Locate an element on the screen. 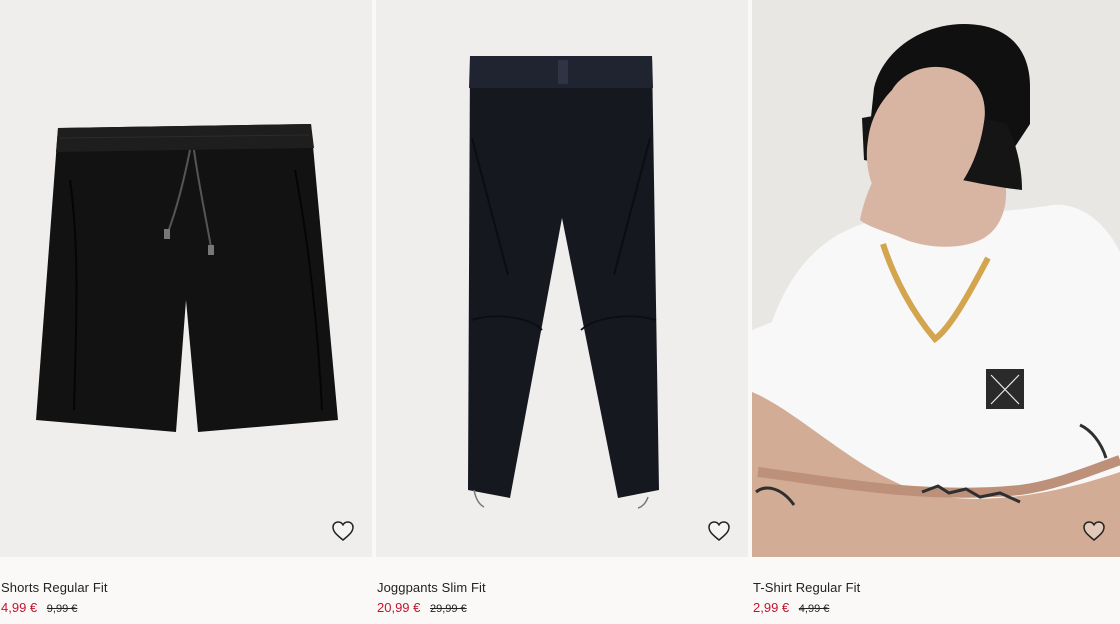  sale-price: 2,99 € is located at coordinates (771, 607).